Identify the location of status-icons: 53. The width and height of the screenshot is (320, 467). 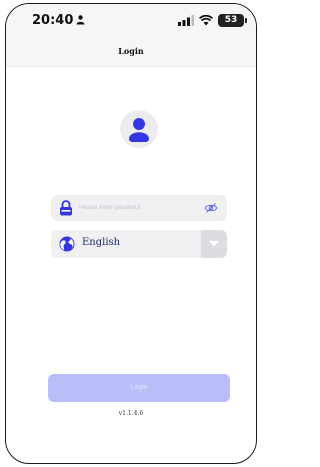
(212, 20).